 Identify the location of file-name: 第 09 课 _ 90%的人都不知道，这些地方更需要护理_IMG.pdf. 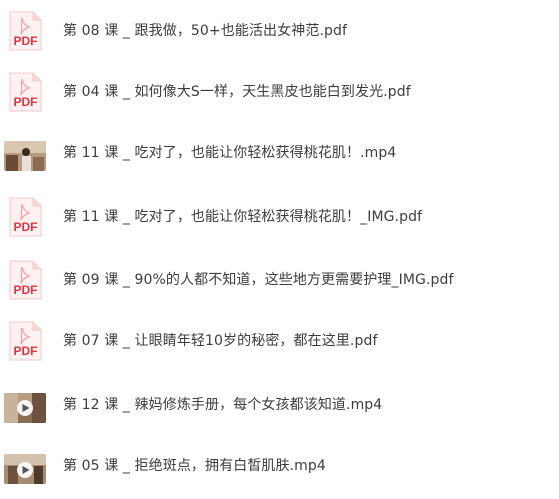
(258, 280).